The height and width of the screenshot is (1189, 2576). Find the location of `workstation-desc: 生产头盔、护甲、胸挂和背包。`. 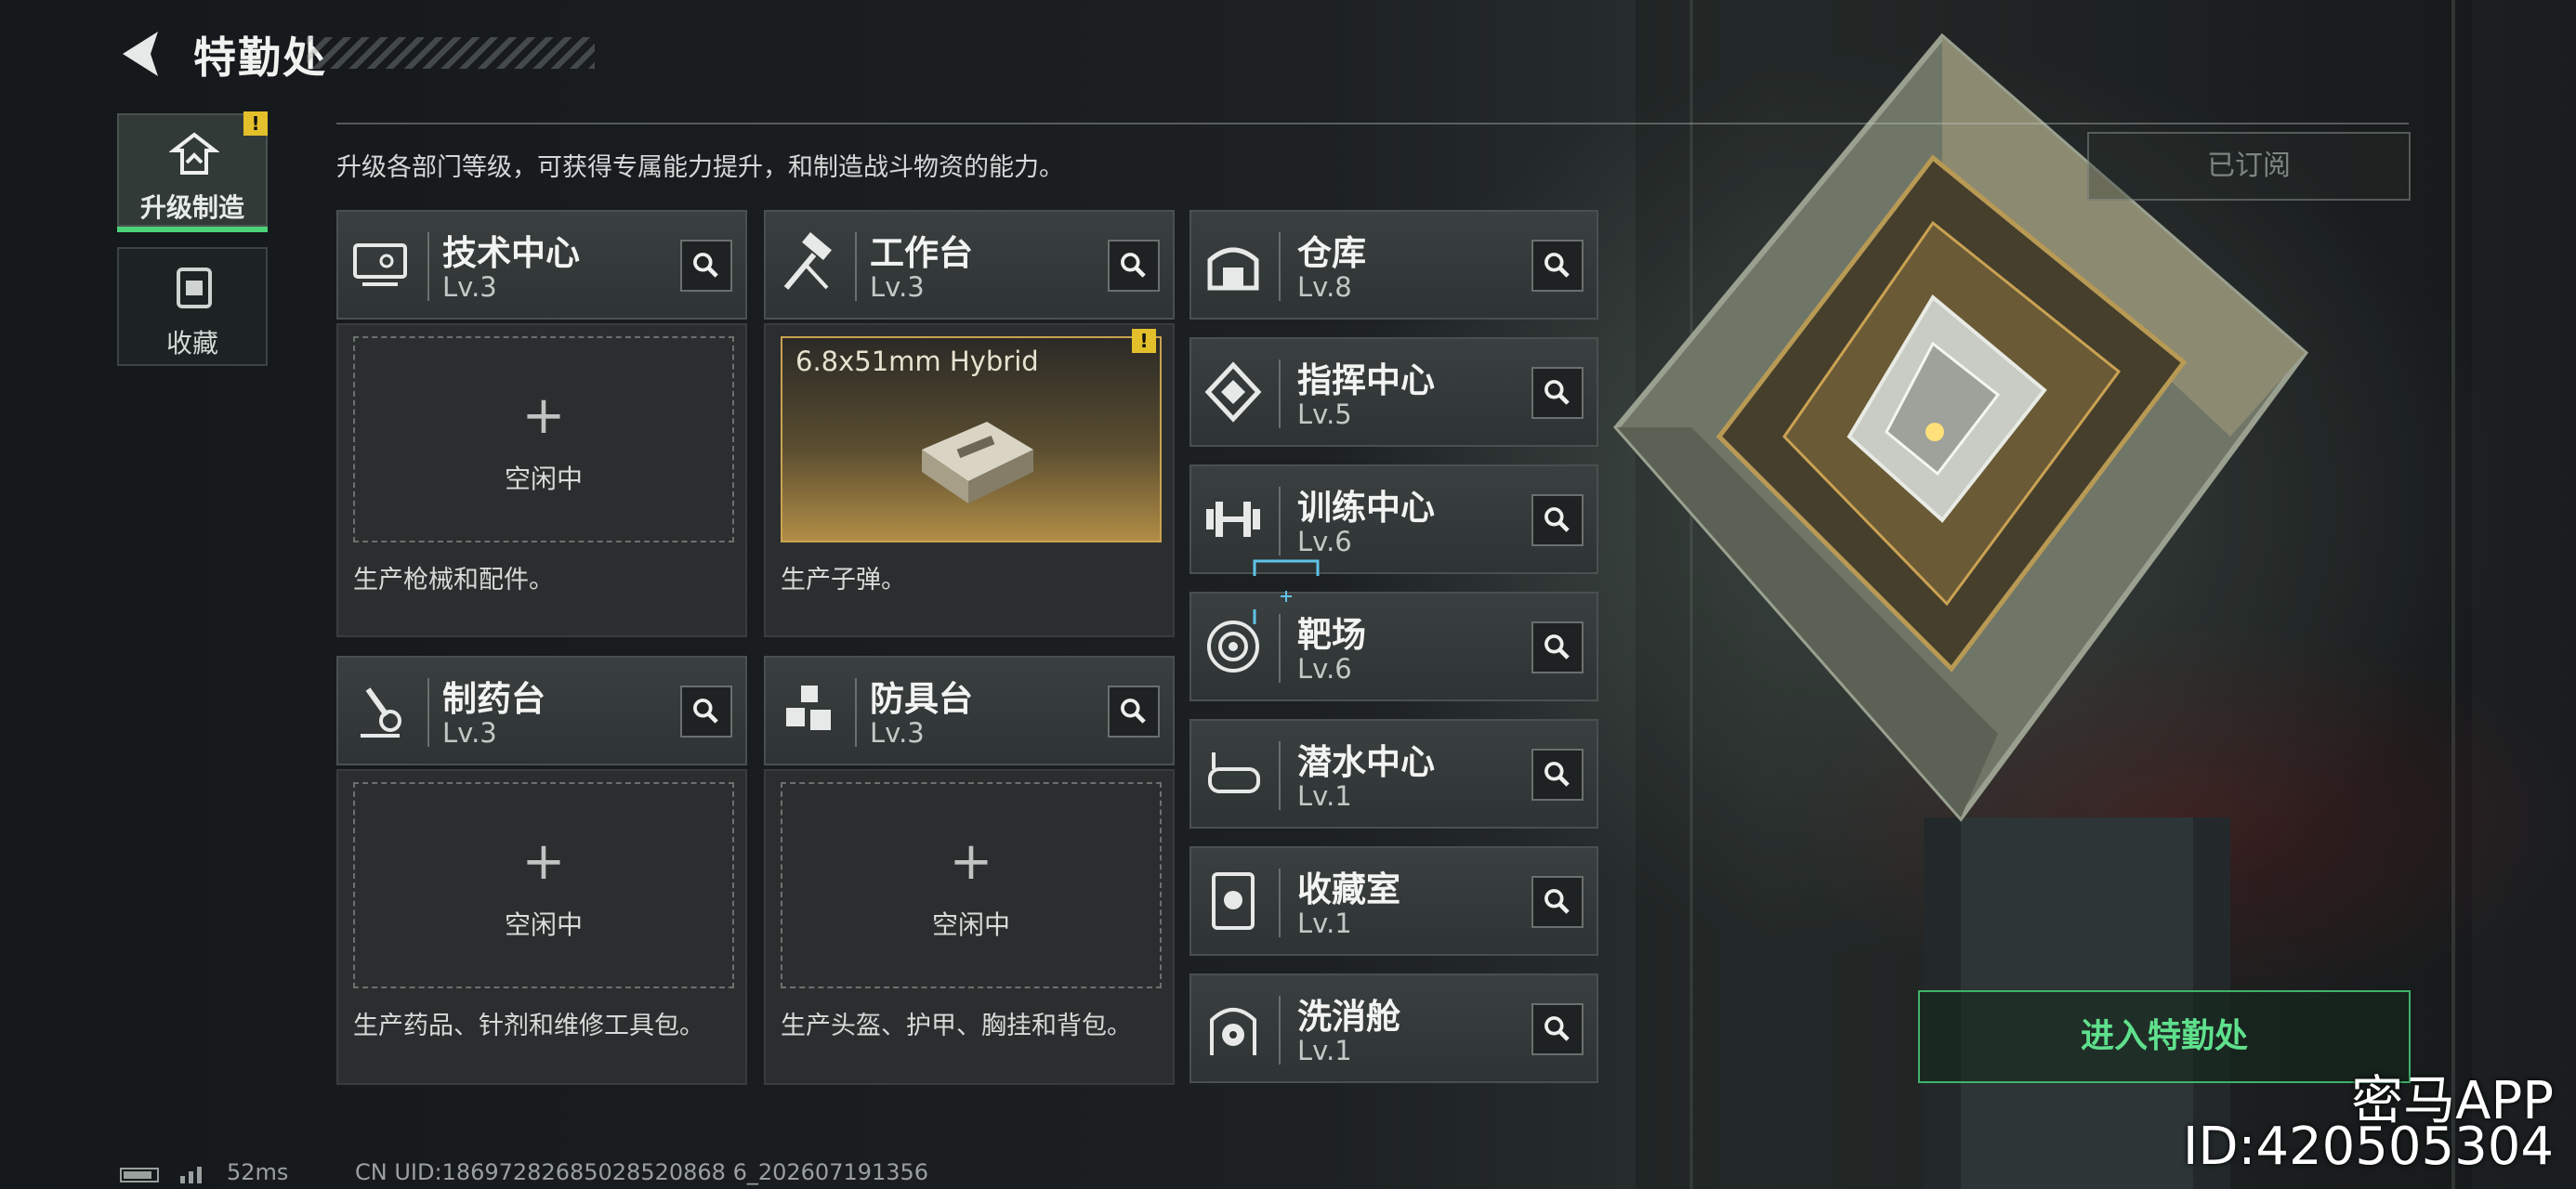

workstation-desc: 生产头盔、护甲、胸挂和背包。 is located at coordinates (956, 1026).